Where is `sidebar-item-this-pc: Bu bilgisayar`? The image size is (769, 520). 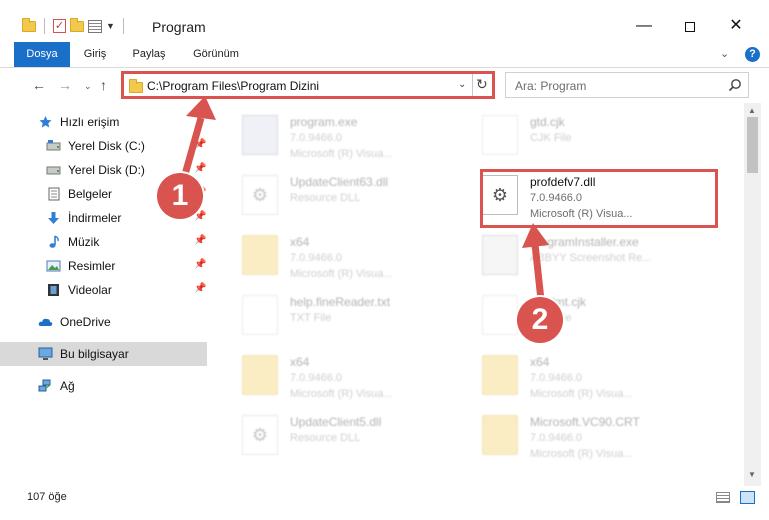
sidebar-item-this-pc: Bu bilgisayar is located at coordinates (103, 354).